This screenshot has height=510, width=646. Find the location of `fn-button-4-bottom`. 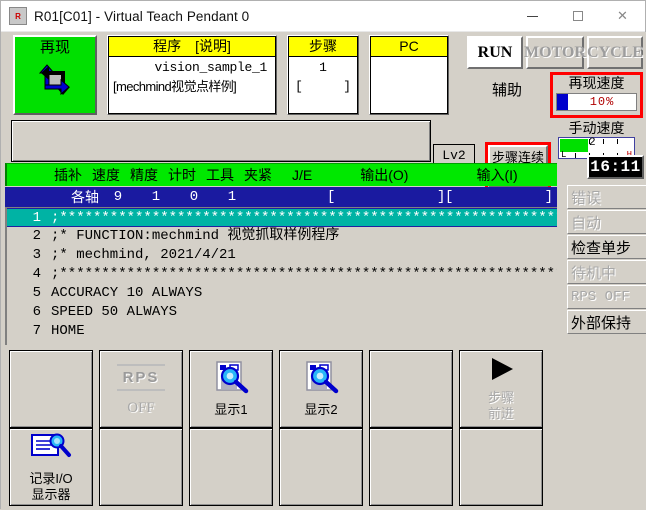

fn-button-4-bottom is located at coordinates (321, 467).